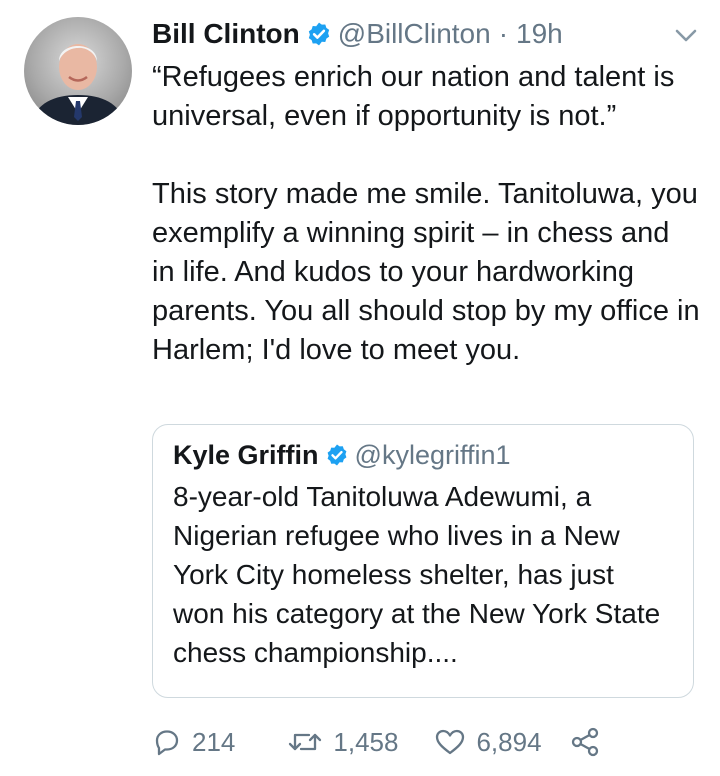 This screenshot has height=776, width=720. Describe the element at coordinates (366, 741) in the screenshot. I see `retweet-count: 1,458` at that location.